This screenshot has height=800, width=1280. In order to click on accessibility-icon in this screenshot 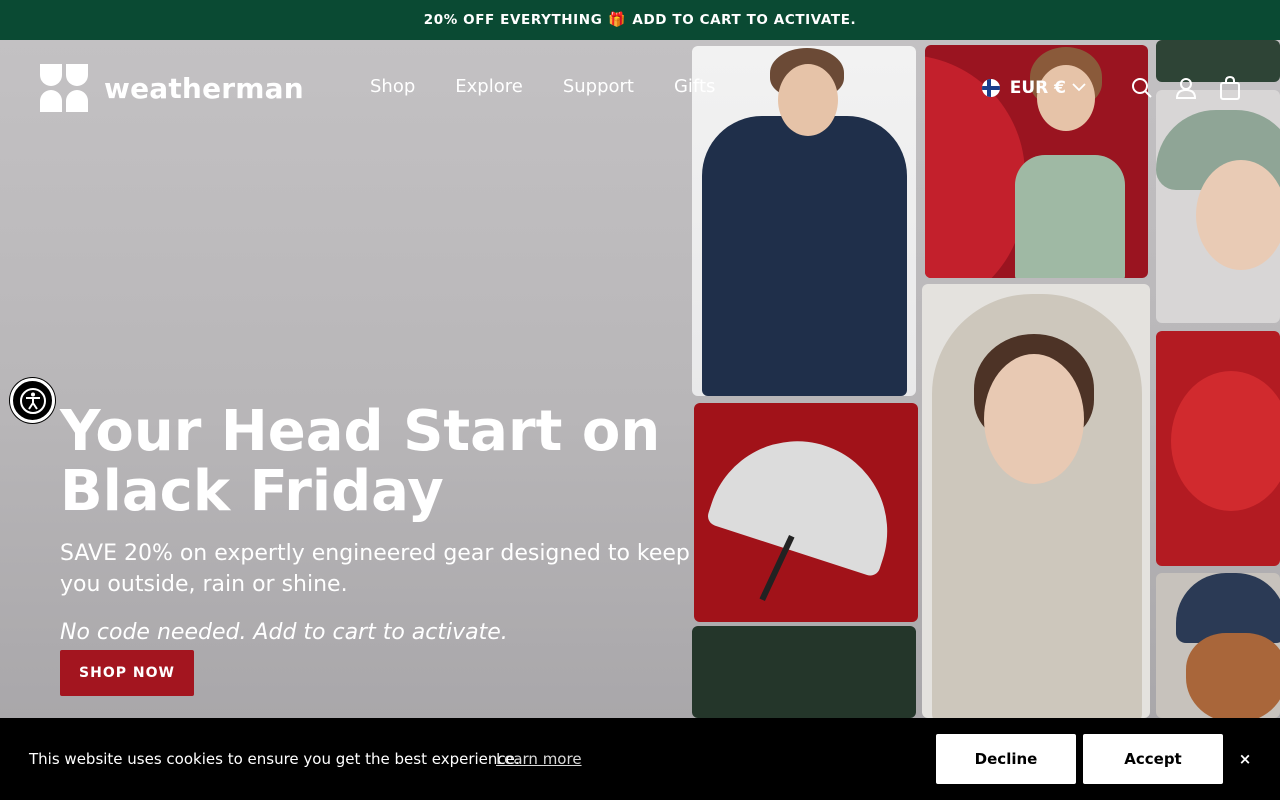, I will do `click(32, 400)`.